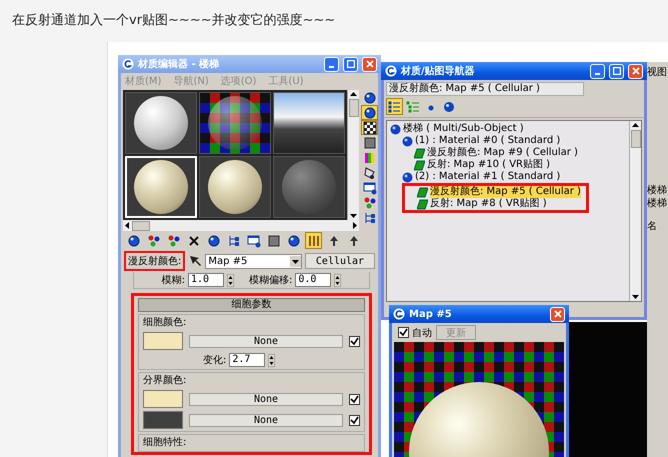 This screenshot has width=668, height=457. I want to click on checker-icon, so click(369, 127).